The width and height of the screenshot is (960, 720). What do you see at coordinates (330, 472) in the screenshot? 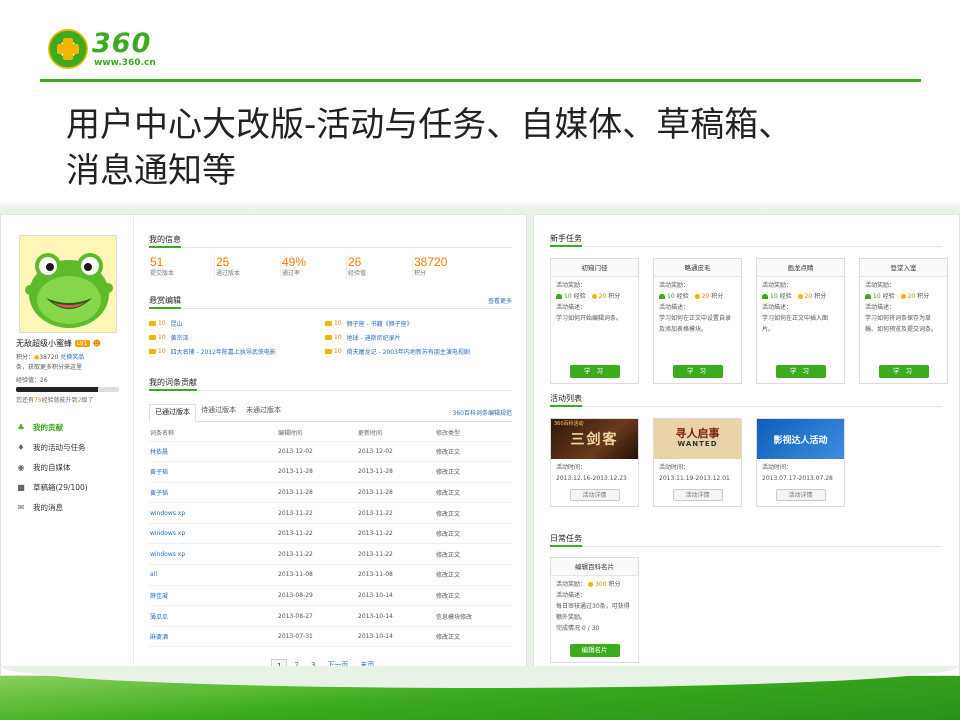
I see `table-row: 黄子韬 2013-11-28 2013-11-28 修改正文` at bounding box center [330, 472].